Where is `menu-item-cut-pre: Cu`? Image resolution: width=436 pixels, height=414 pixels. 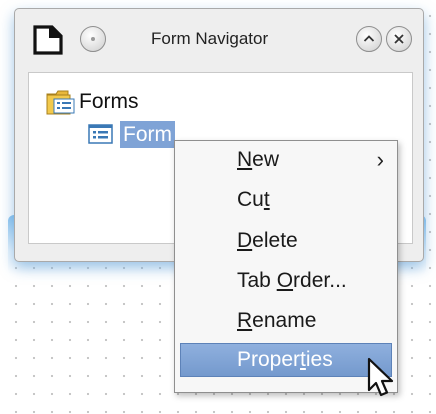 menu-item-cut-pre: Cu is located at coordinates (250, 199).